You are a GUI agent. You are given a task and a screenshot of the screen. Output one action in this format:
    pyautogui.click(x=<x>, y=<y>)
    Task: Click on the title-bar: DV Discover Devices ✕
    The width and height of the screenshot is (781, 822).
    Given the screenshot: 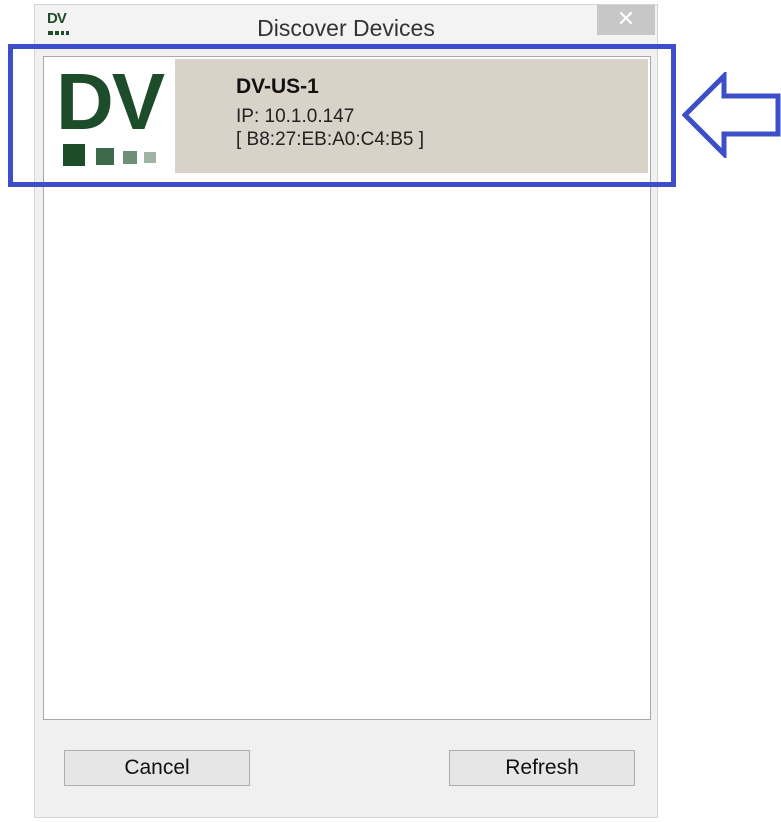 What is the action you would take?
    pyautogui.click(x=346, y=27)
    